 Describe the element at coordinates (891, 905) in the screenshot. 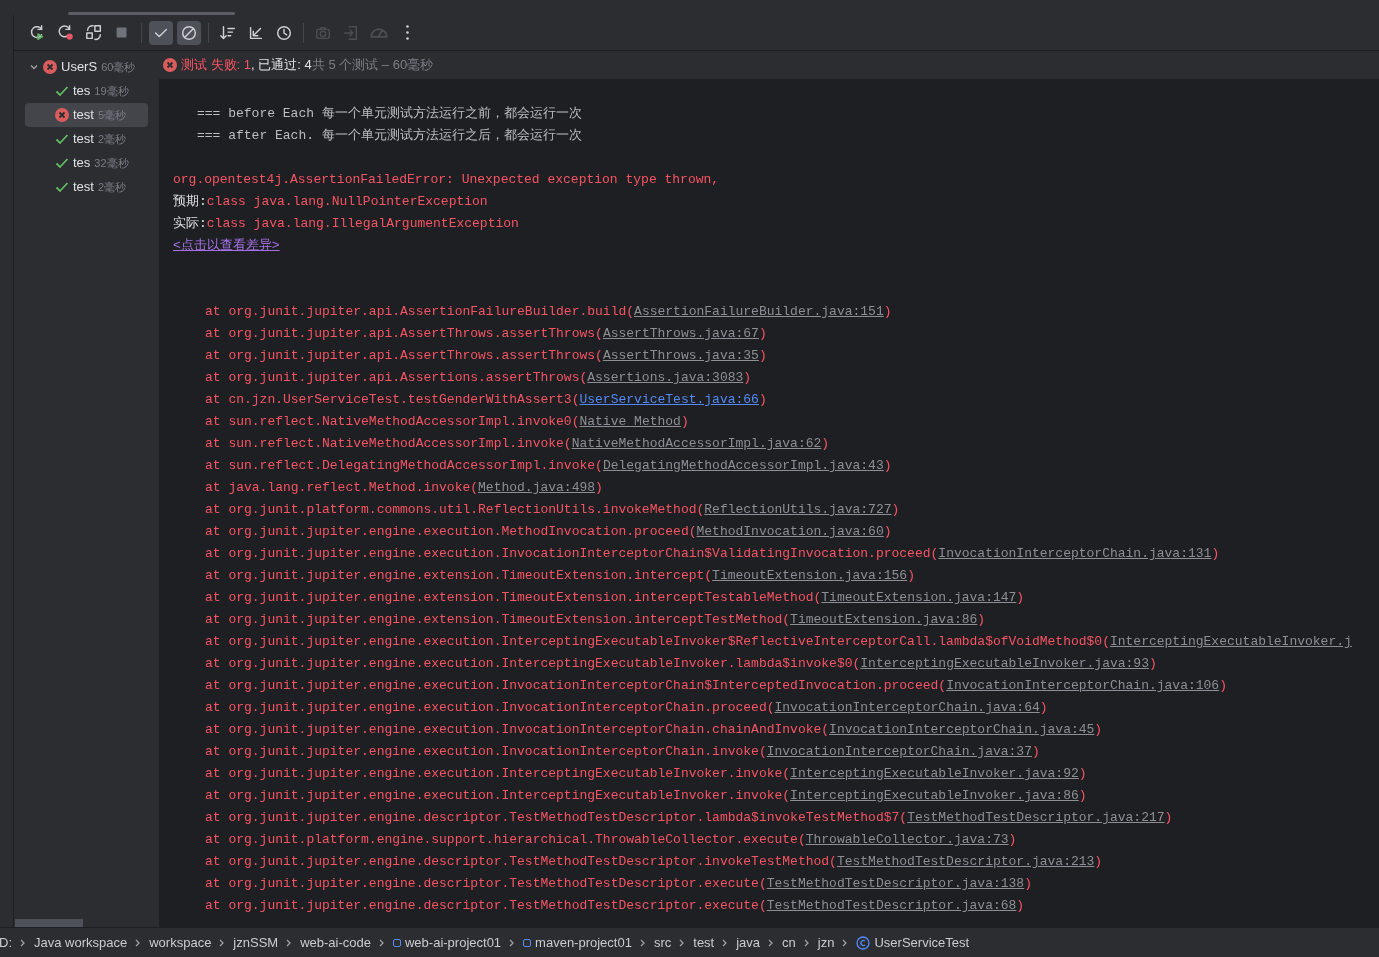

I see `source-link: TestMethodTestDescriptor.java:68` at that location.